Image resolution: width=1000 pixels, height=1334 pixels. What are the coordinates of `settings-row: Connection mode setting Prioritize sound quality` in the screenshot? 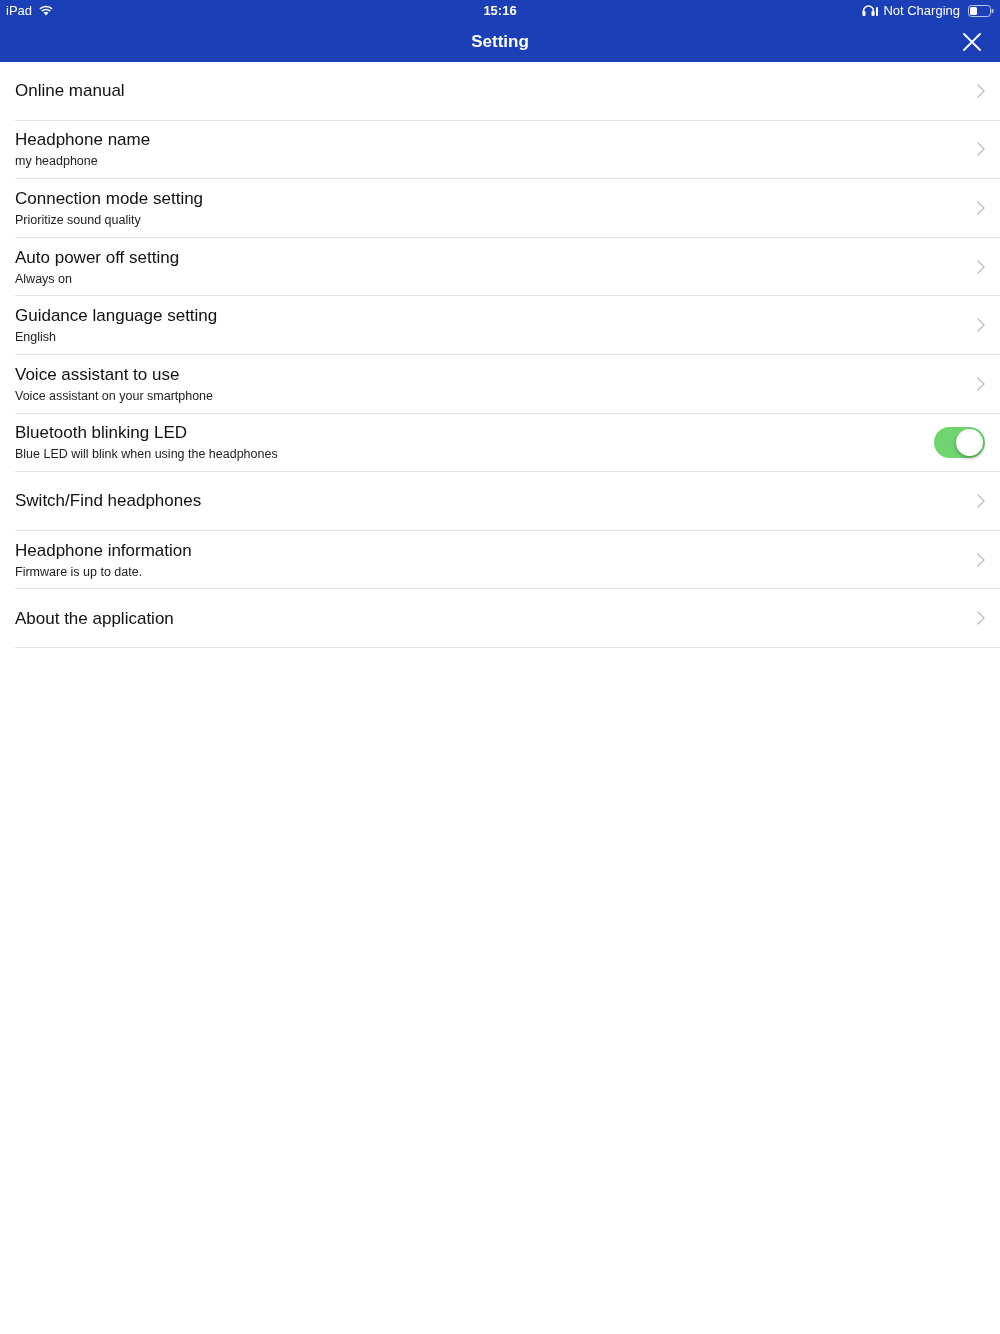 It's located at (507, 208).